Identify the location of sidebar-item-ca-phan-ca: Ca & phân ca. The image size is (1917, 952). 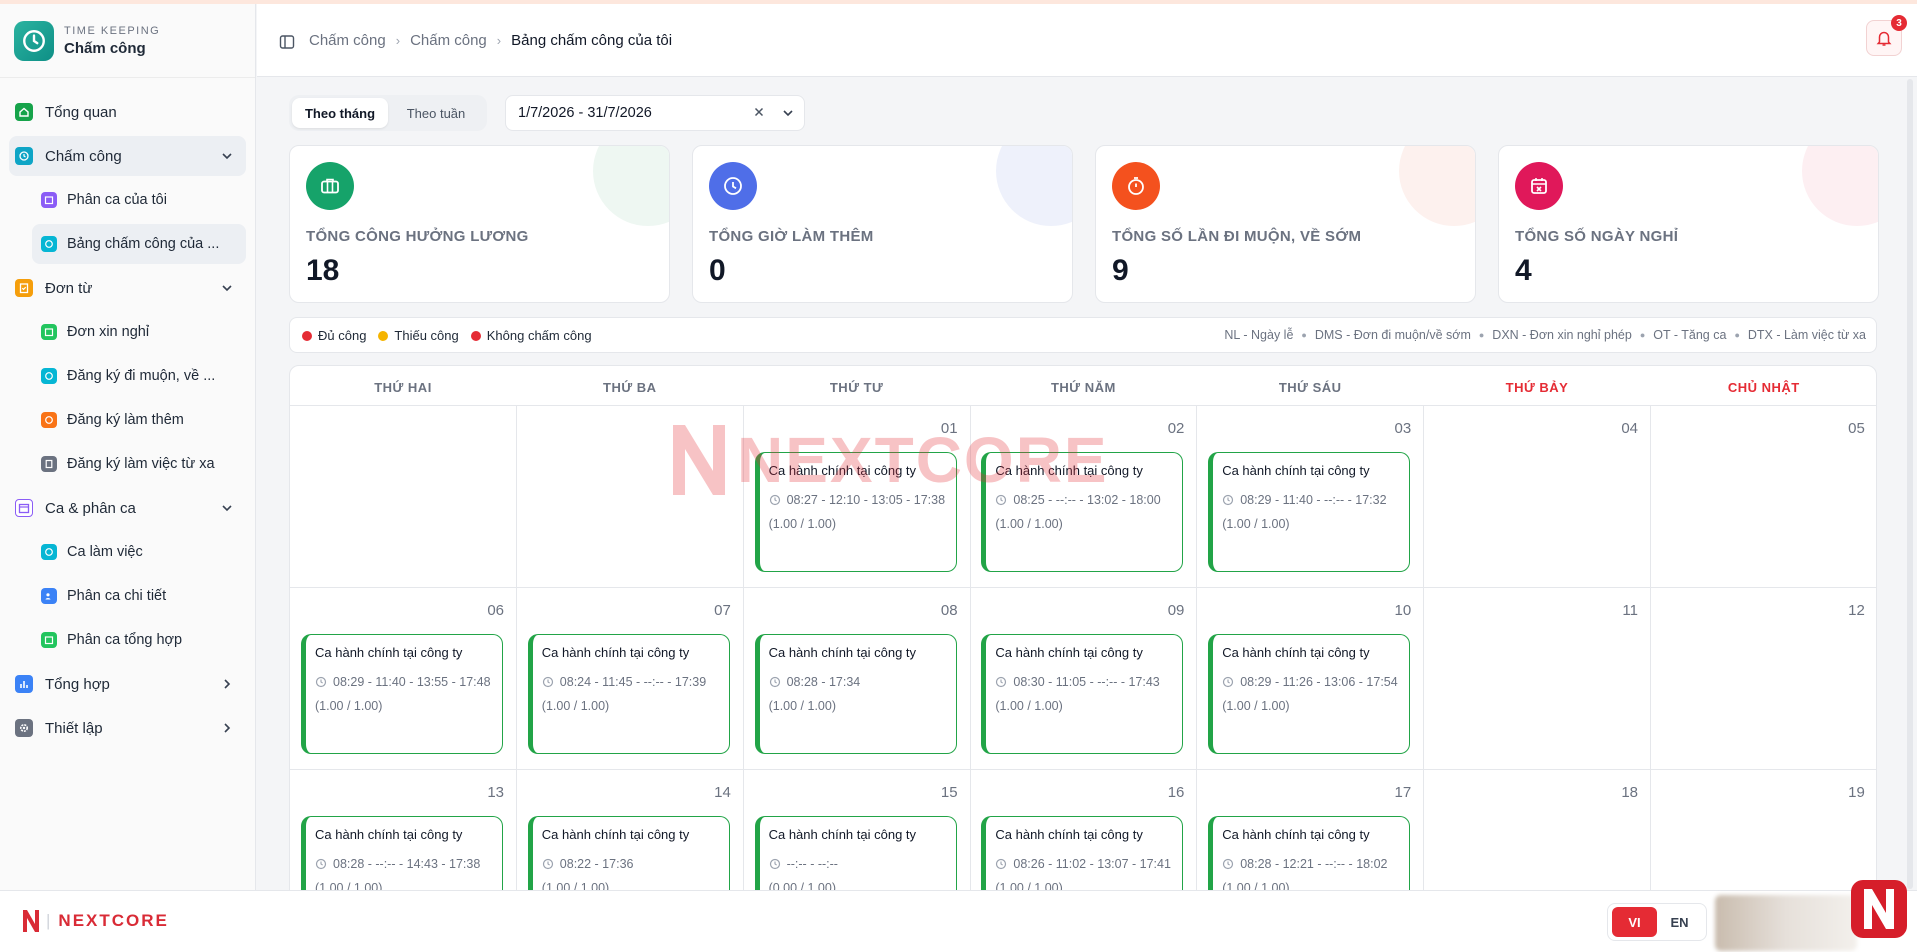
(127, 508).